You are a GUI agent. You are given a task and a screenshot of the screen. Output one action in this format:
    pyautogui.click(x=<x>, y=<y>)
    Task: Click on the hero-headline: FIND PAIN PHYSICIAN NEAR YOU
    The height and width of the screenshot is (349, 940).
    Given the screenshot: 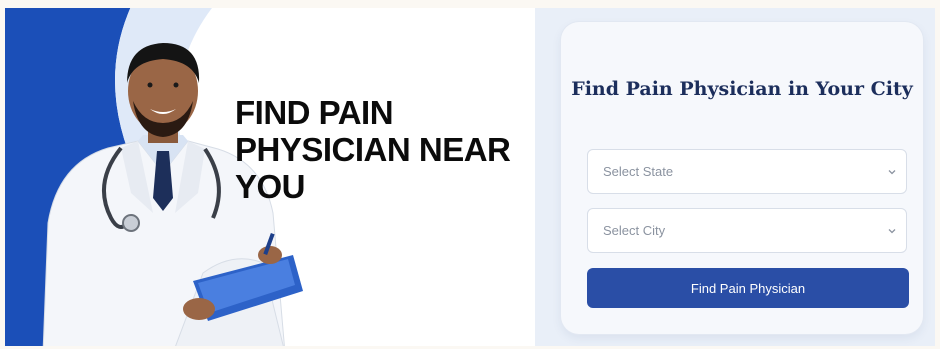 What is the action you would take?
    pyautogui.click(x=385, y=149)
    